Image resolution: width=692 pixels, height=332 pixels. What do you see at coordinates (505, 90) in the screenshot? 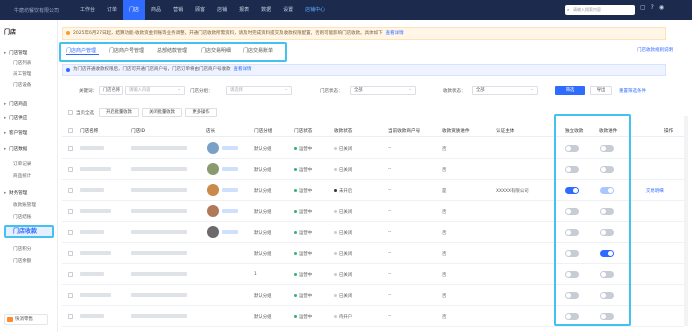
I see `collect-status-select: 全部` at bounding box center [505, 90].